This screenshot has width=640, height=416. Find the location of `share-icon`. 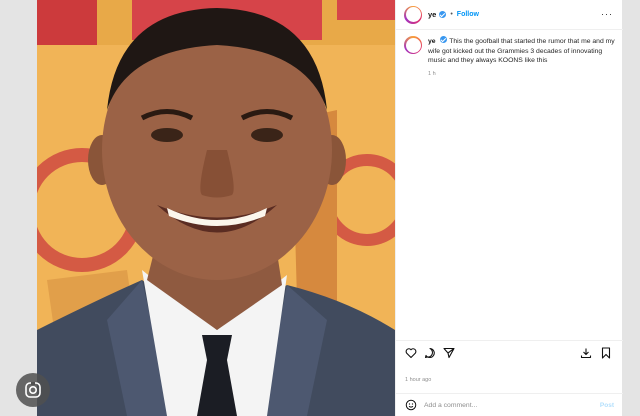

share-icon is located at coordinates (449, 353).